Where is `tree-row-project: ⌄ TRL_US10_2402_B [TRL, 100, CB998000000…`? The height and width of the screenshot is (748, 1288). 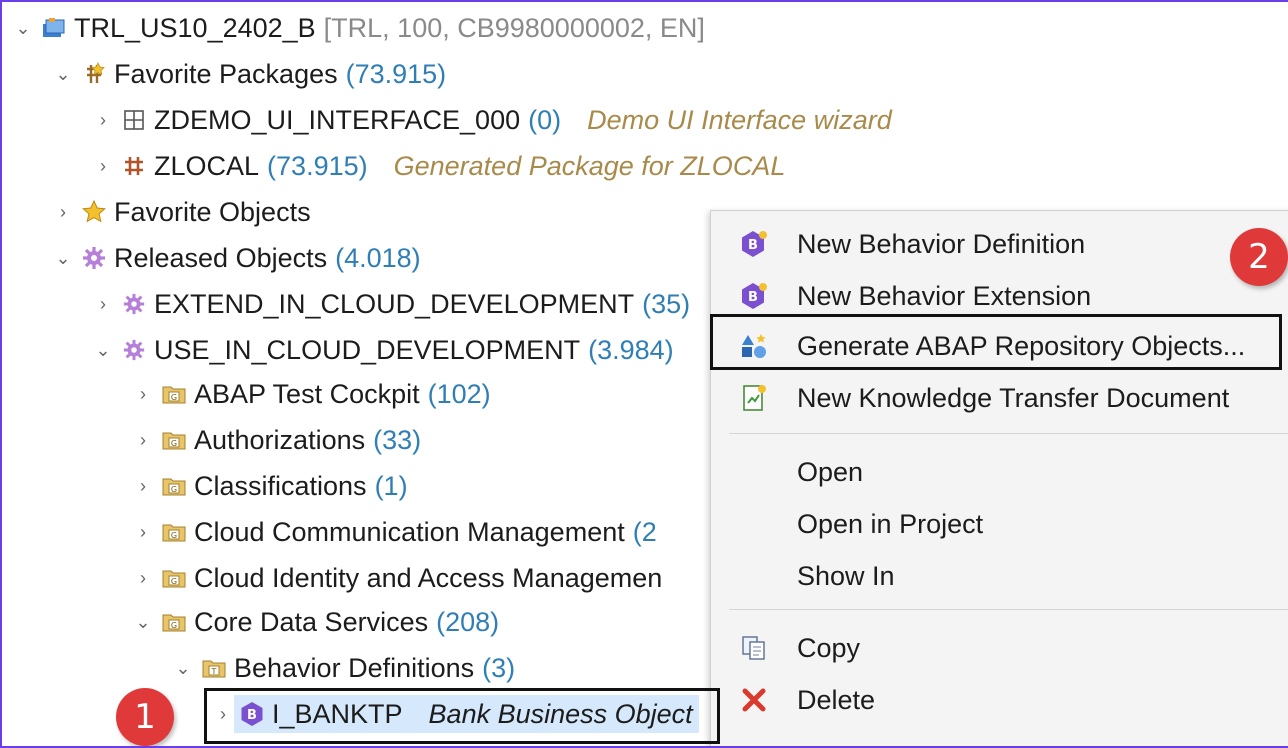
tree-row-project: ⌄ TRL_US10_2402_B [TRL, 100, CB998000000… is located at coordinates (358, 28).